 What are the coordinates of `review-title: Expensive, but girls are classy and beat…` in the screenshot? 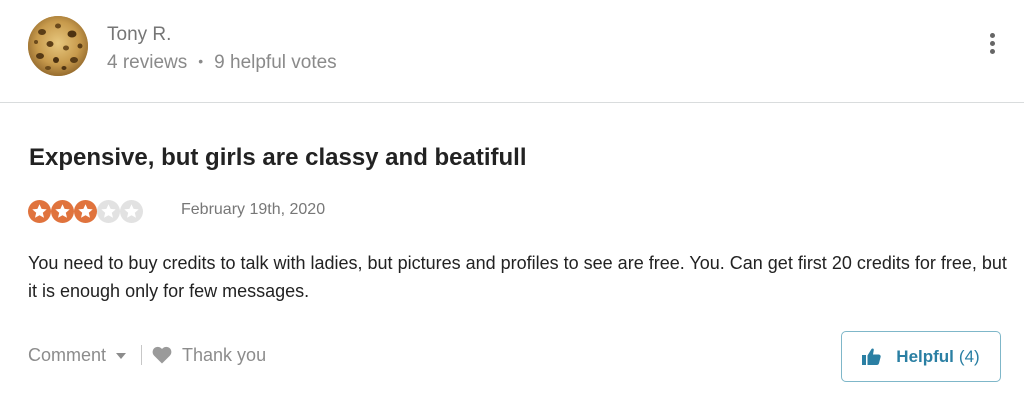 It's located at (278, 157).